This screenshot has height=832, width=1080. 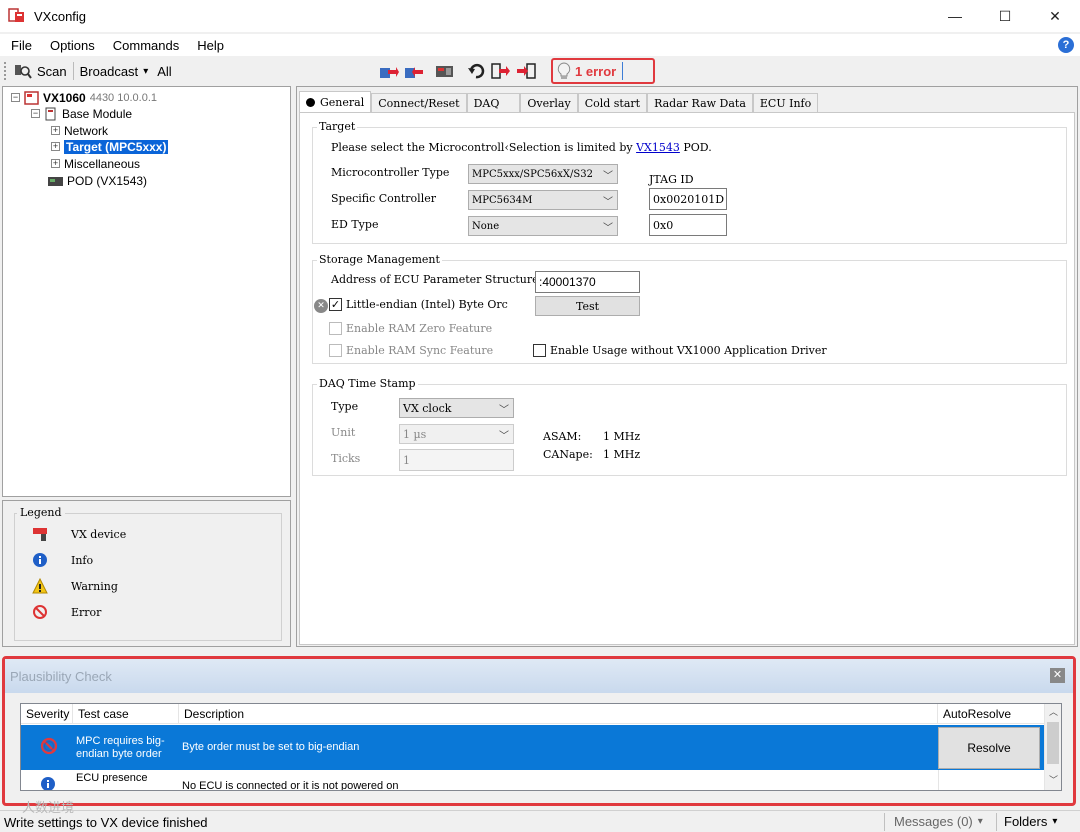 What do you see at coordinates (933, 821) in the screenshot?
I see `messages-label: Messages (0)` at bounding box center [933, 821].